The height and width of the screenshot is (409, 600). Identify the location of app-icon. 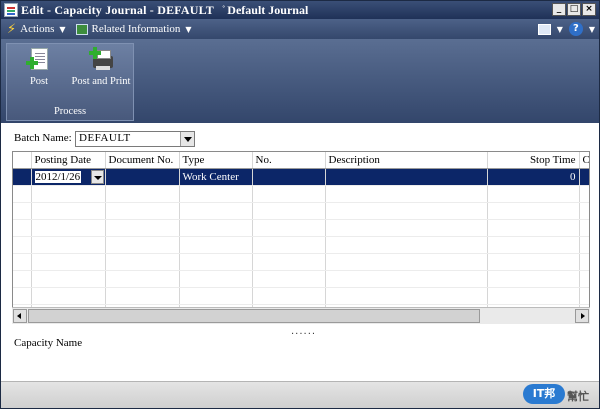
(11, 10).